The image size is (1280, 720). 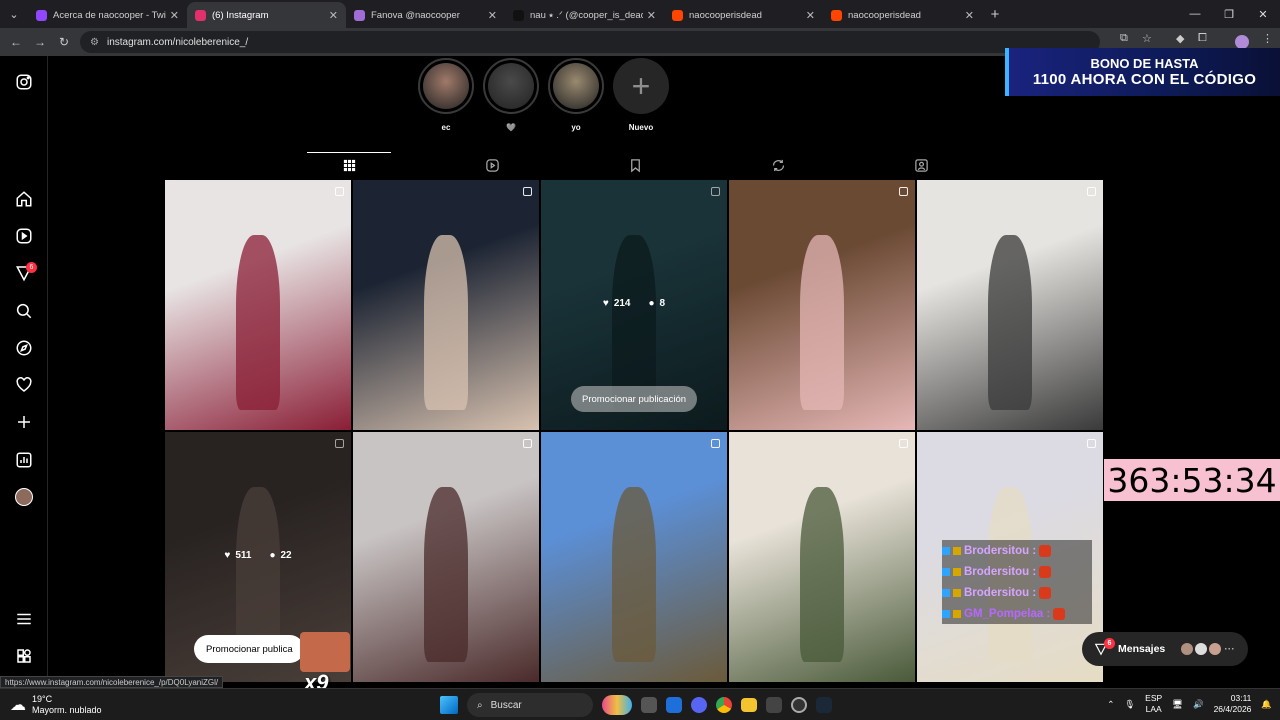 What do you see at coordinates (24, 460) in the screenshot?
I see `dashboard-icon` at bounding box center [24, 460].